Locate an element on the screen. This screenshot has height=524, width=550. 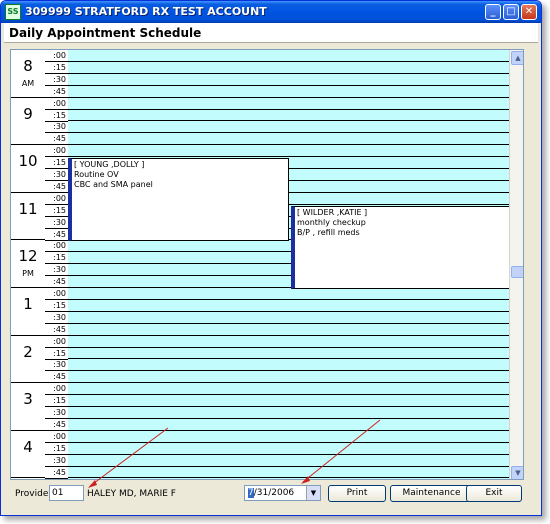
page-header: Daily Appointment Schedule is located at coordinates (271, 33).